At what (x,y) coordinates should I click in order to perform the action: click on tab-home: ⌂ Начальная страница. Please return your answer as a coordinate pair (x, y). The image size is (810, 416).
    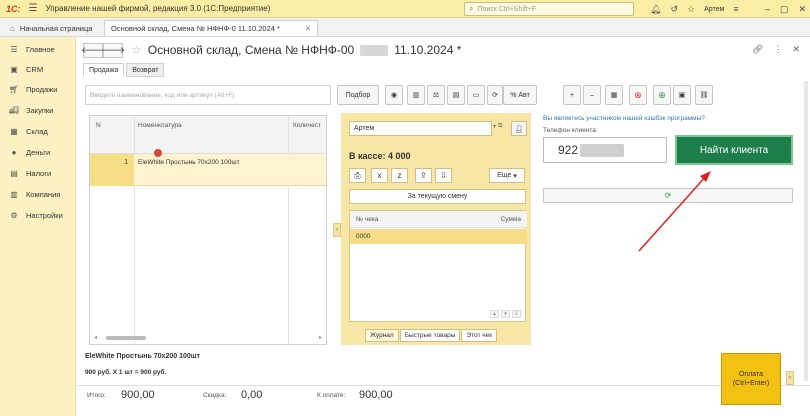
    Looking at the image, I should click on (51, 28).